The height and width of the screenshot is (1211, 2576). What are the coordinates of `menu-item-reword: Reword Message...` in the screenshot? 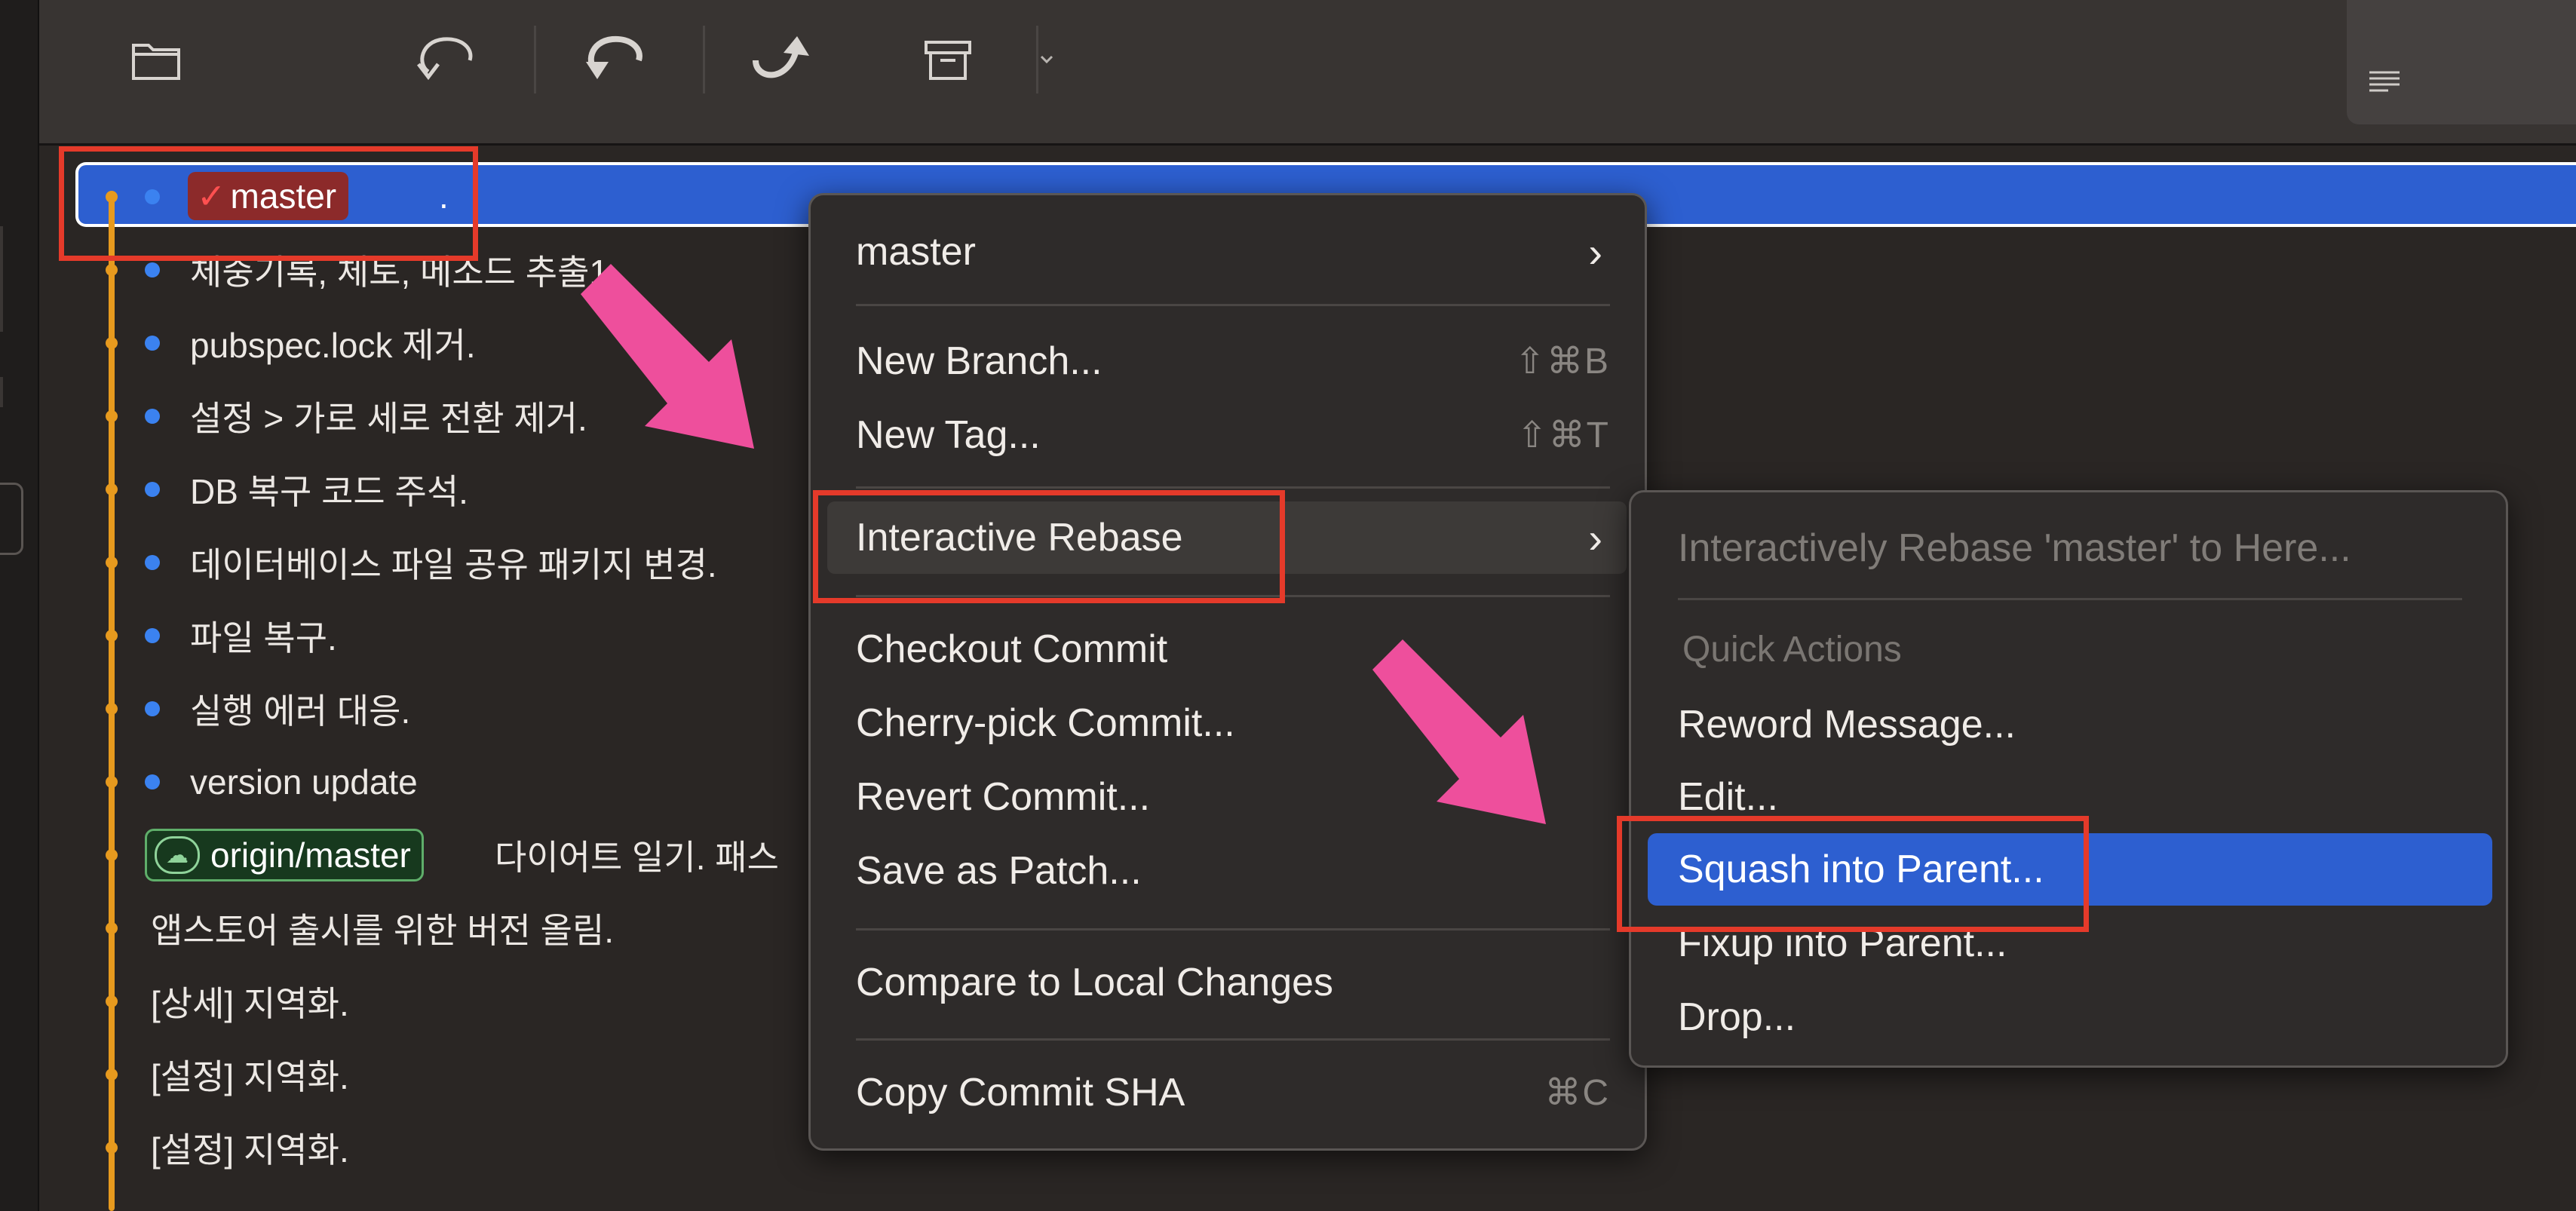 It's located at (2081, 724).